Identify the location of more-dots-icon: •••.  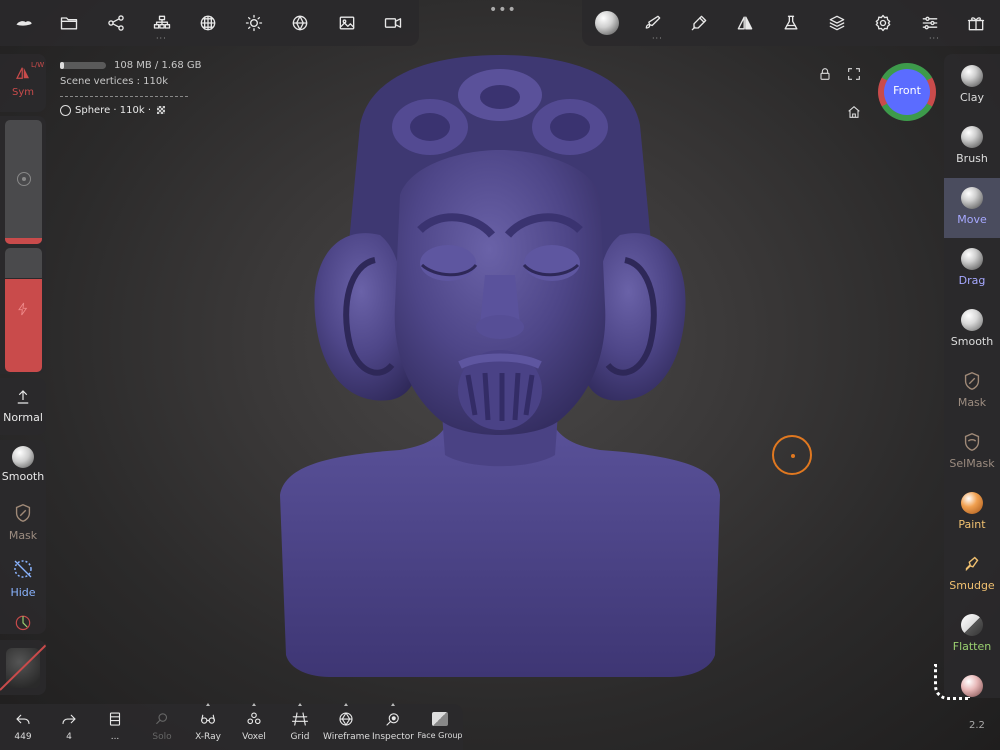
(503, 10).